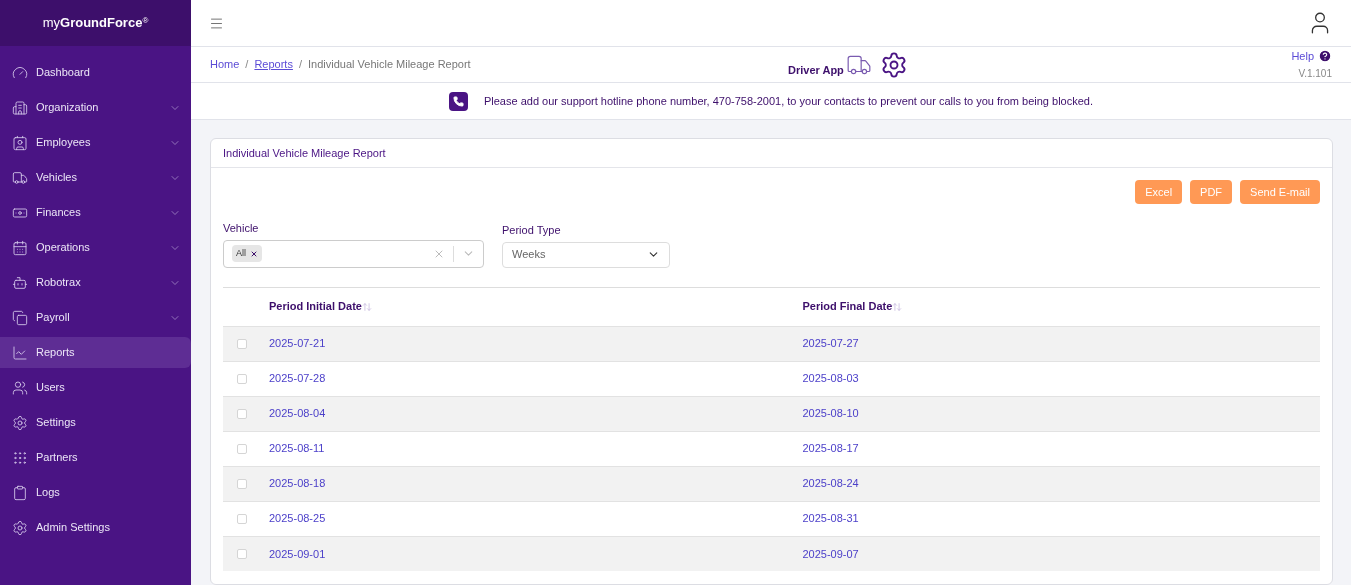 This screenshot has height=585, width=1351. I want to click on selected-chip: All, so click(247, 253).